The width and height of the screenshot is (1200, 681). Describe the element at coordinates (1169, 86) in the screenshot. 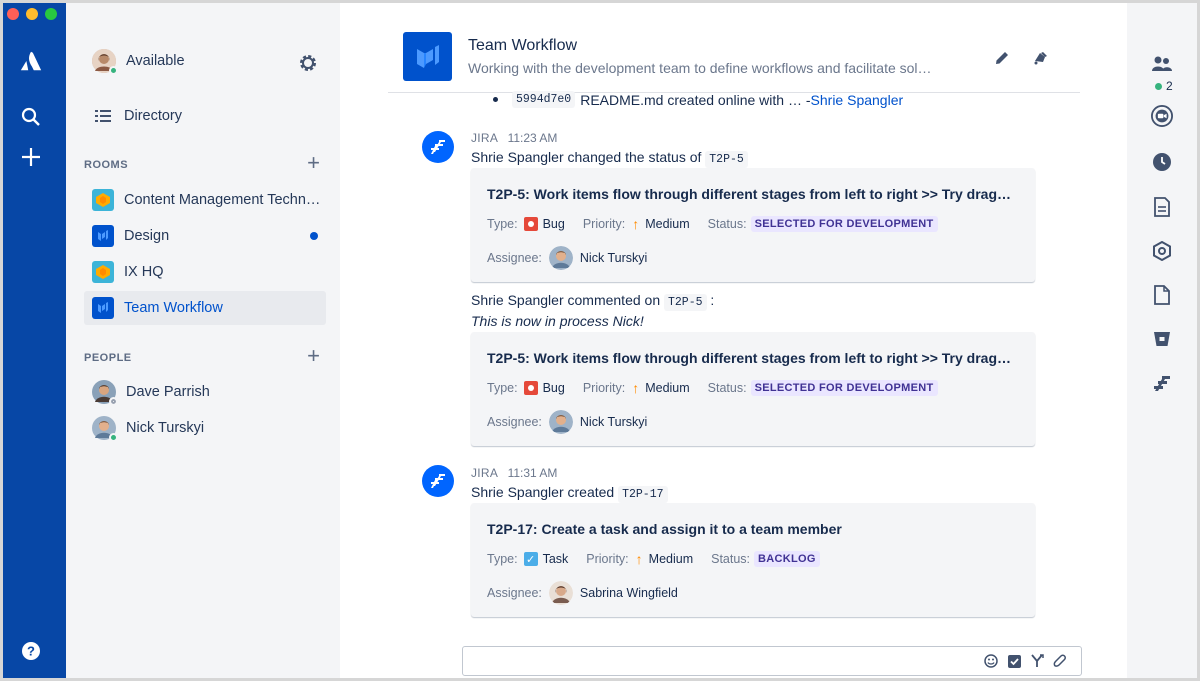

I see `participant-count-value: 2` at that location.